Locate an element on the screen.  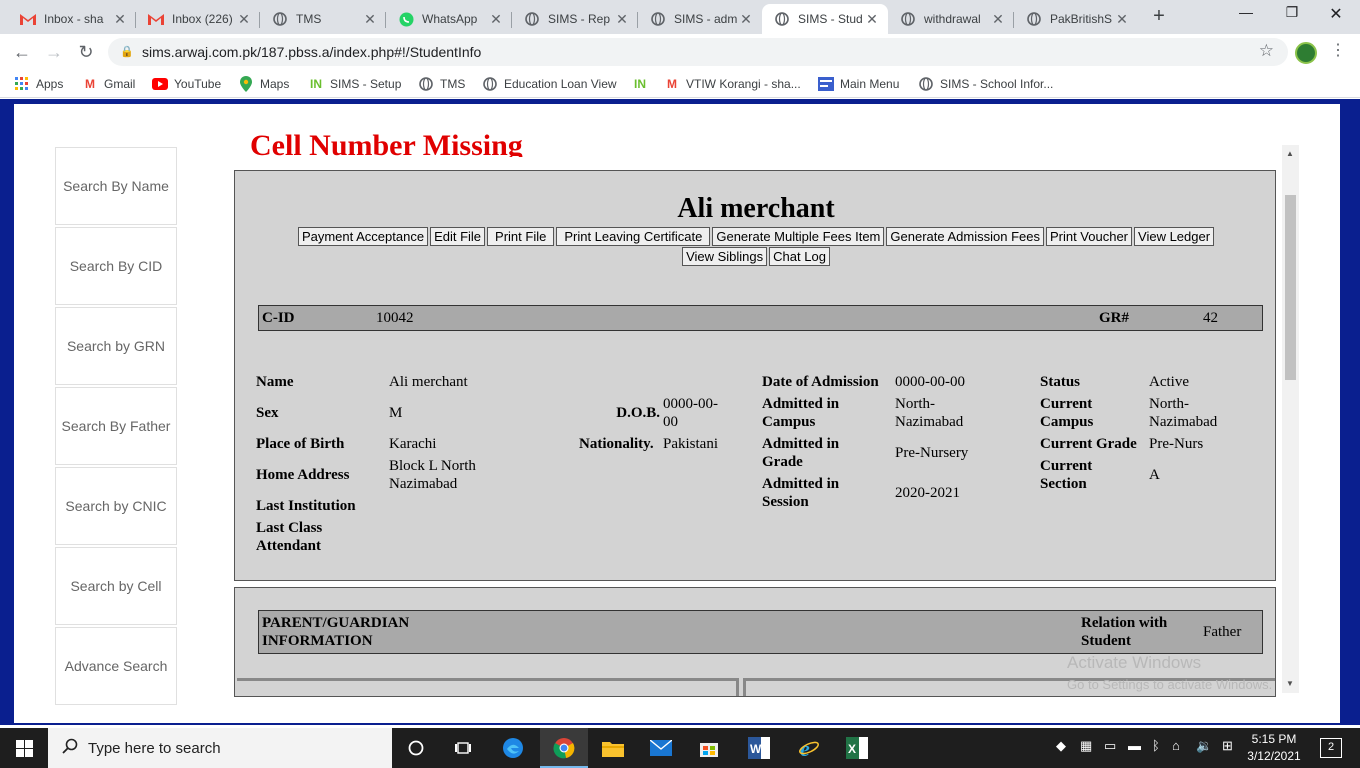
chrome-taskbar-active is located at coordinates (564, 748).